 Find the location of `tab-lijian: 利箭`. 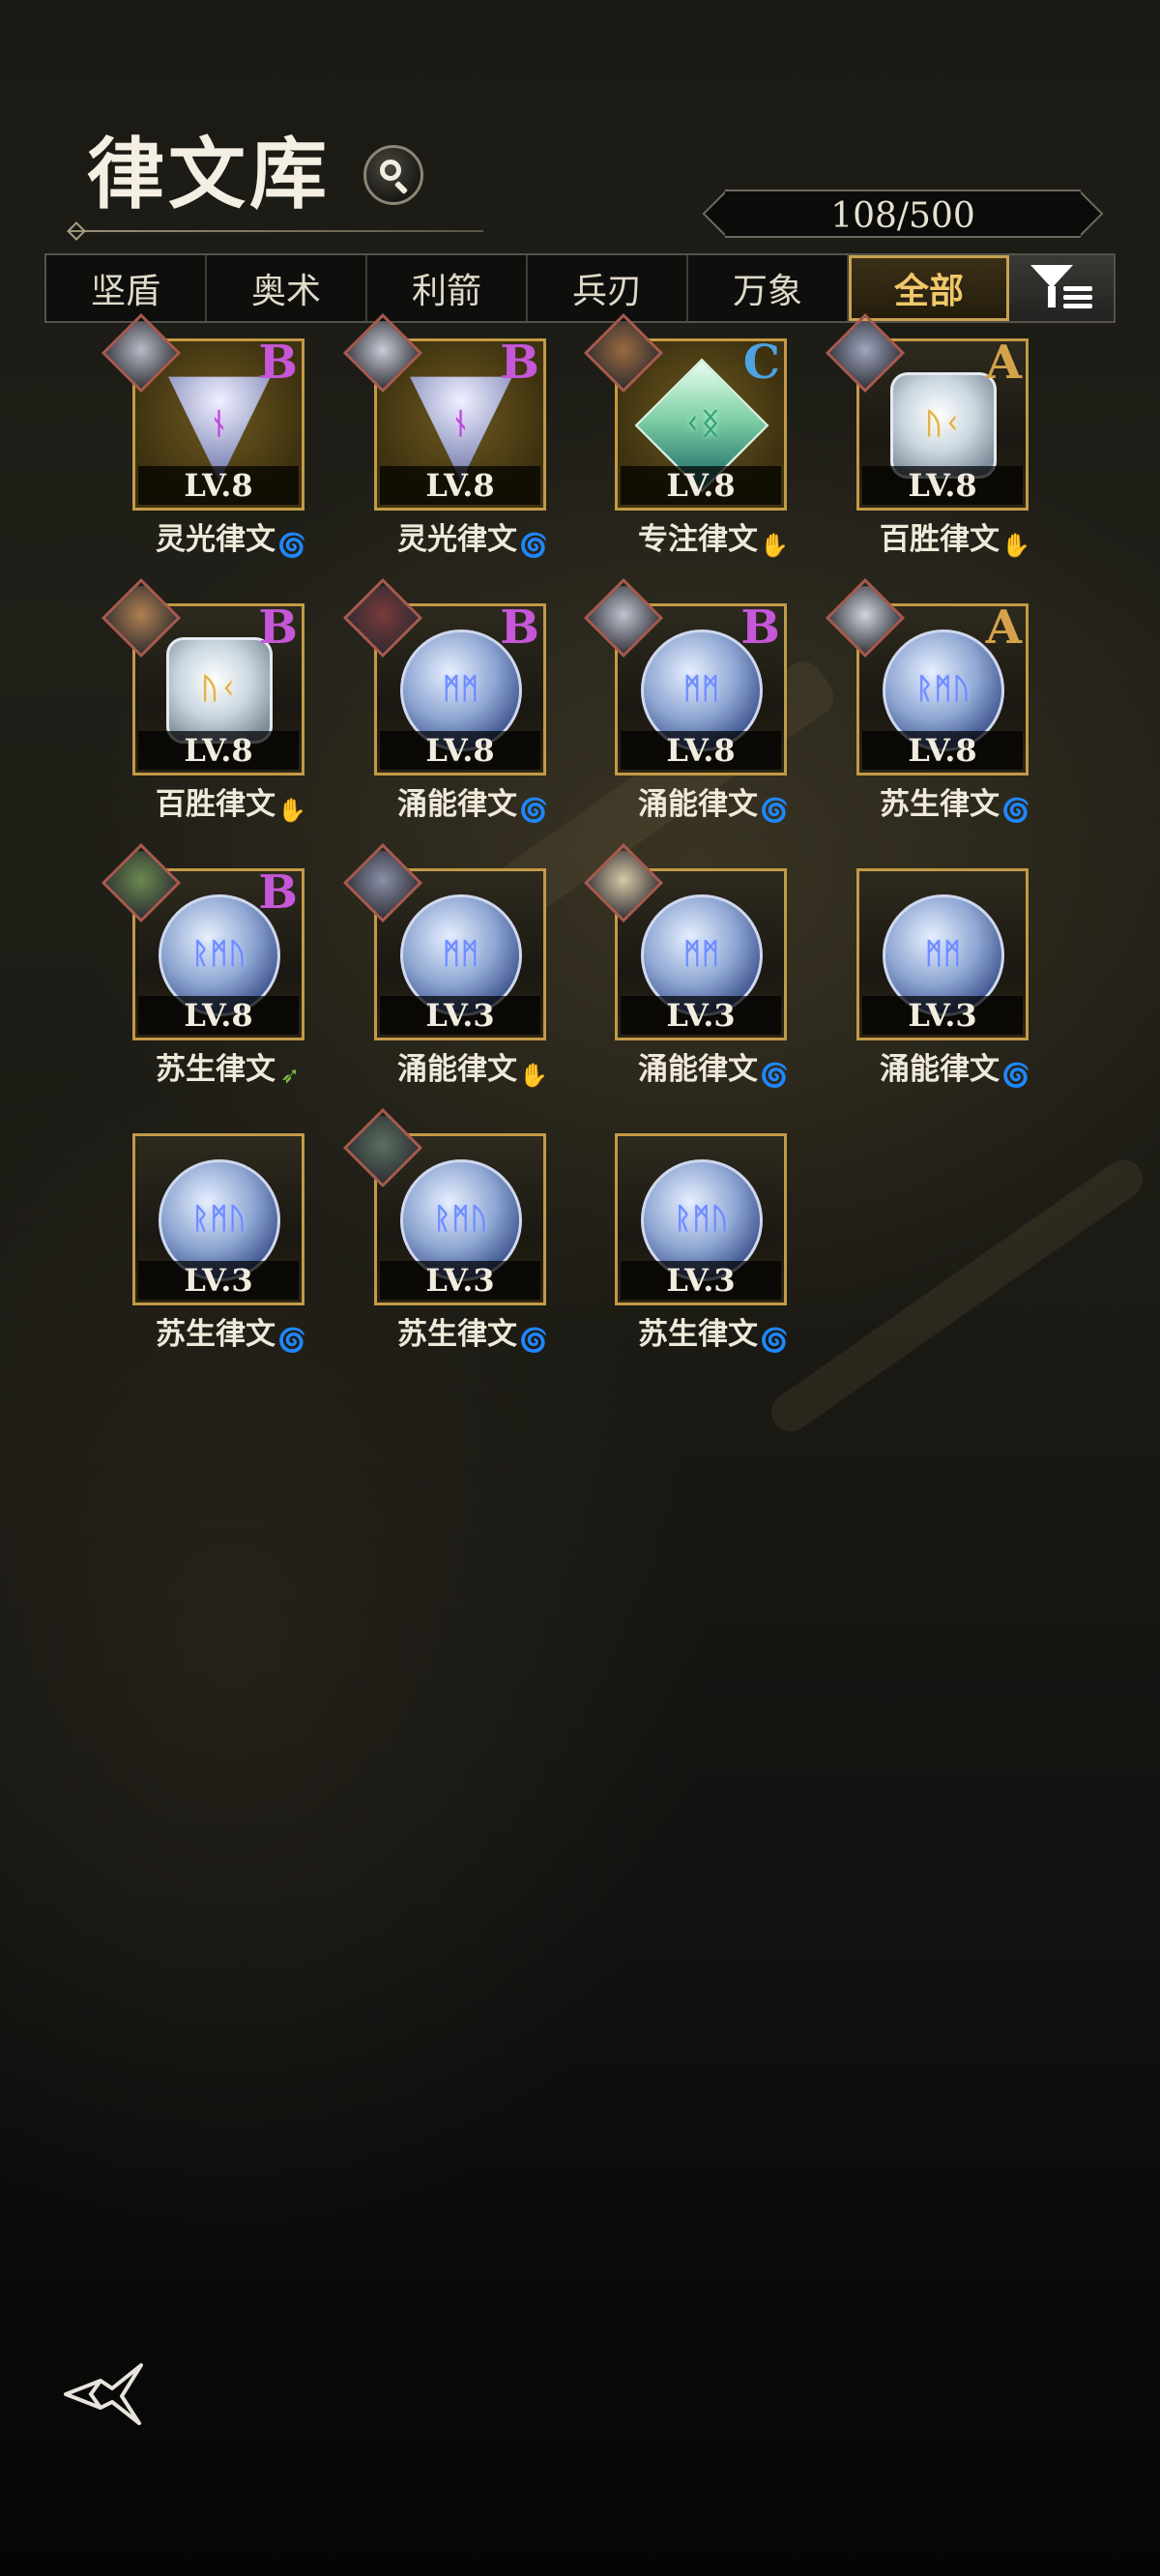

tab-lijian: 利箭 is located at coordinates (448, 288).